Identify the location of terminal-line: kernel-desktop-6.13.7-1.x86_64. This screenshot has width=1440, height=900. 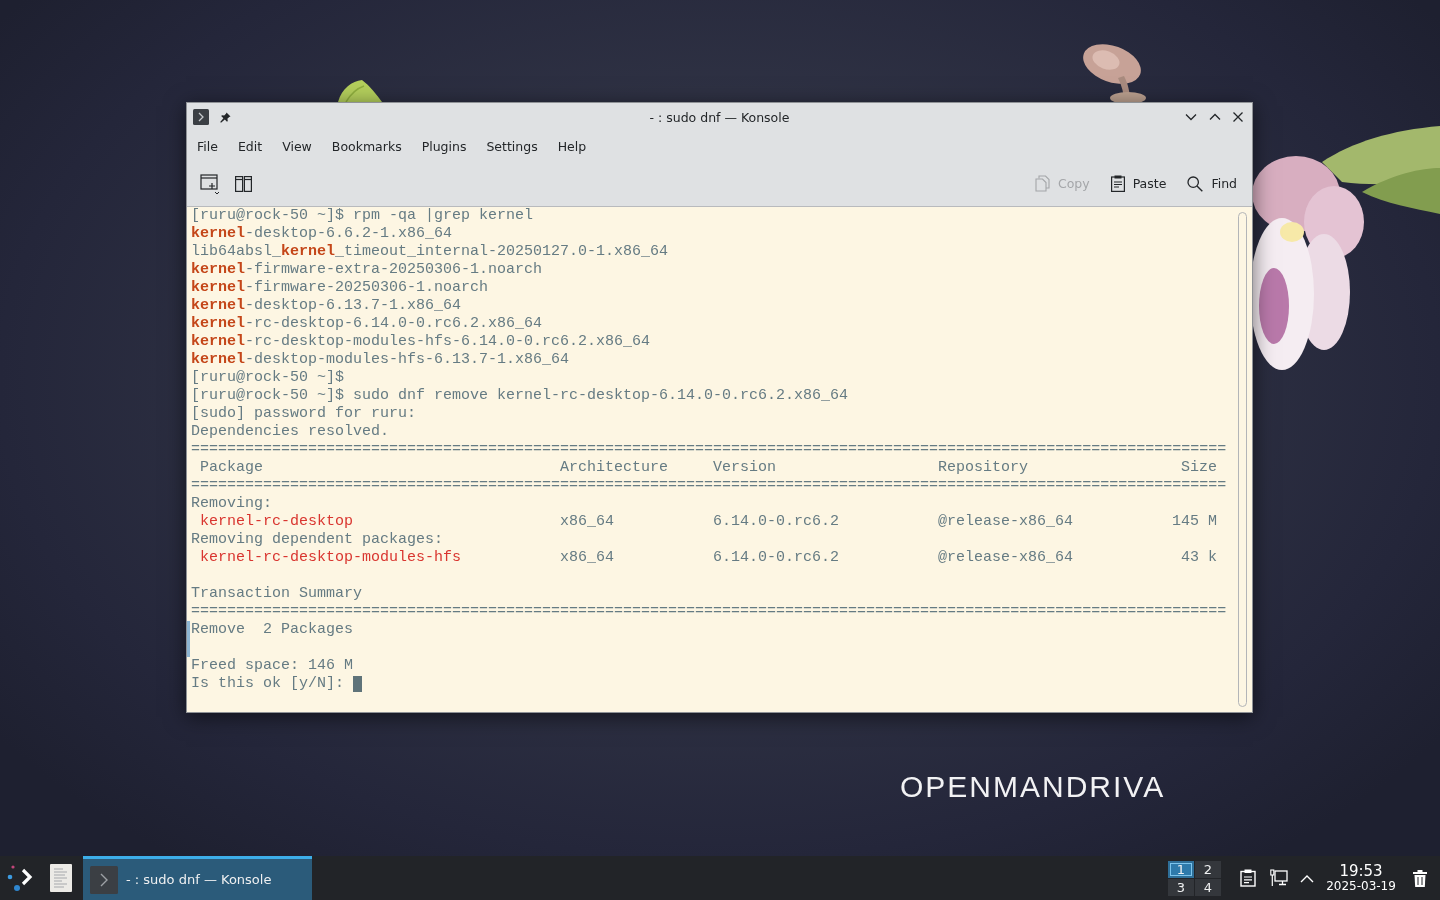
(326, 306).